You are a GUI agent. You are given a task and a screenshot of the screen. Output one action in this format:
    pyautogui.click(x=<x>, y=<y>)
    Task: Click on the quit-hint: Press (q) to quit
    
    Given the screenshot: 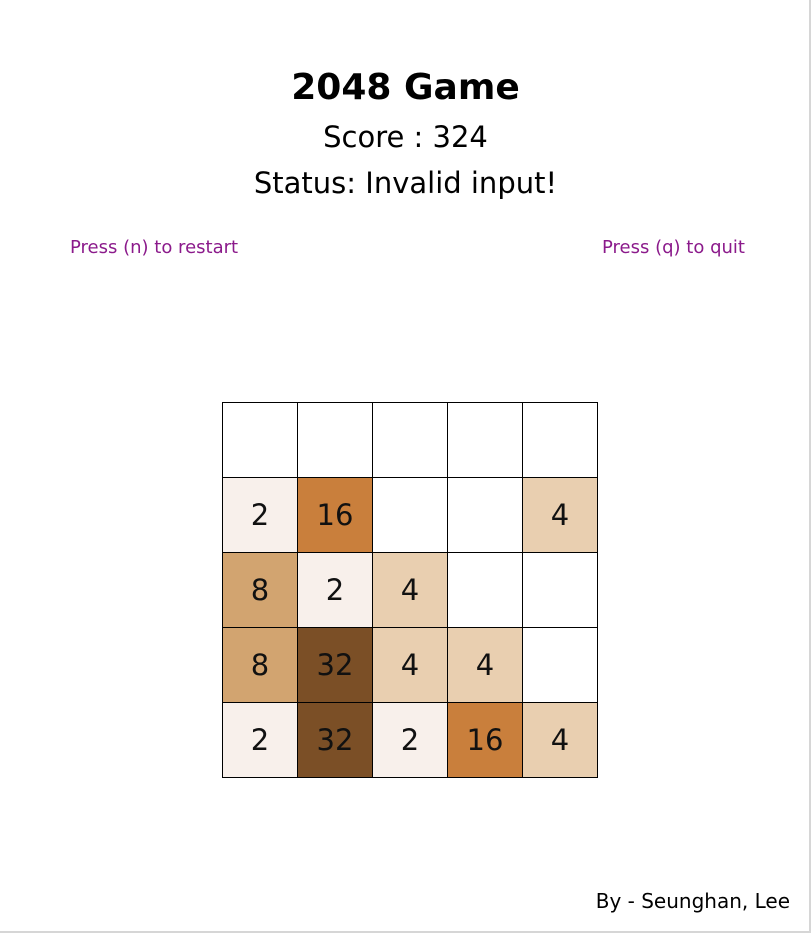 What is the action you would take?
    pyautogui.click(x=673, y=248)
    